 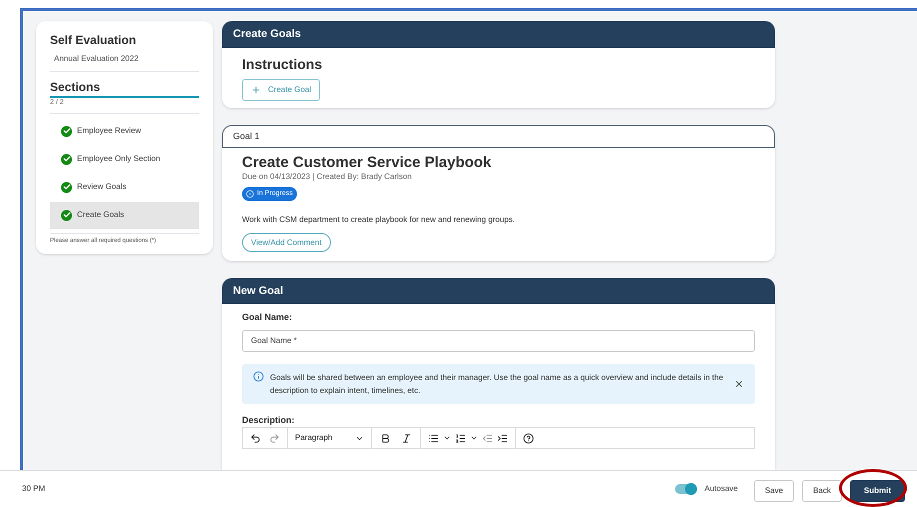 What do you see at coordinates (497, 384) in the screenshot?
I see `info-text: Goals will be shared between an employee and their manager. Use the goal name as a quick overview and include details in the description to explain intent, timelines, etc.` at bounding box center [497, 384].